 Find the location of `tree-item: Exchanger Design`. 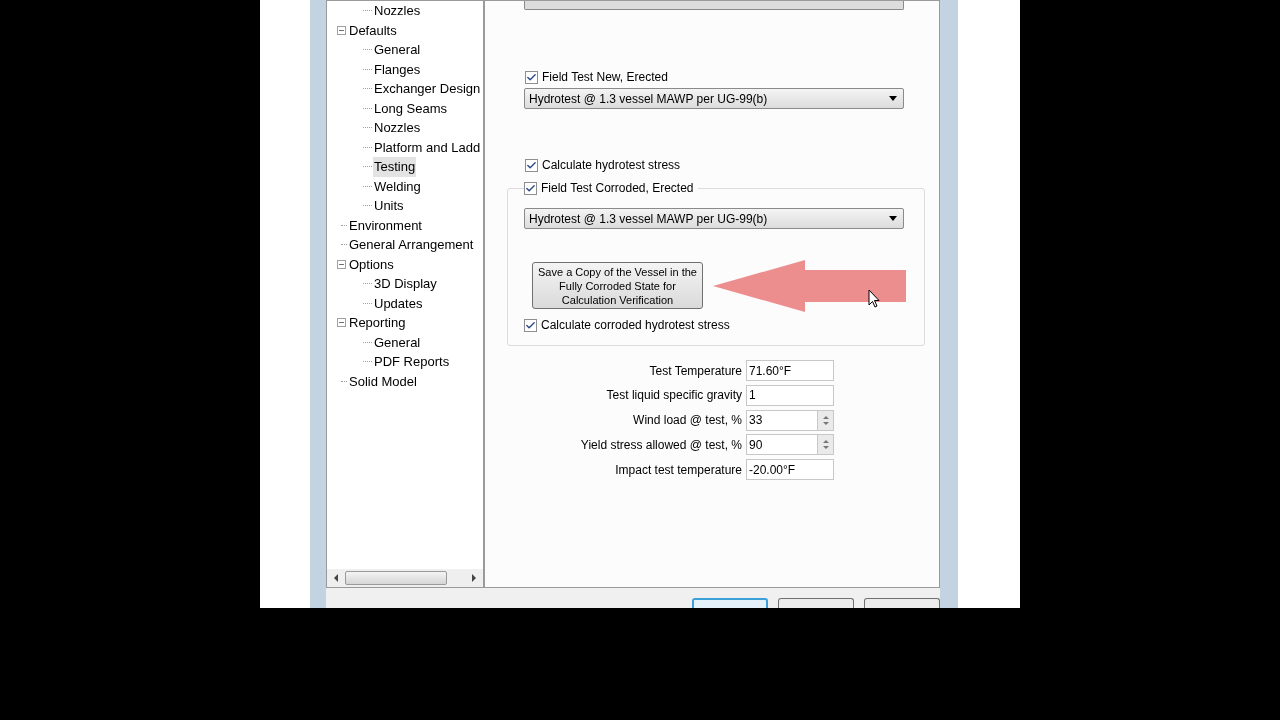

tree-item: Exchanger Design is located at coordinates (427, 89).